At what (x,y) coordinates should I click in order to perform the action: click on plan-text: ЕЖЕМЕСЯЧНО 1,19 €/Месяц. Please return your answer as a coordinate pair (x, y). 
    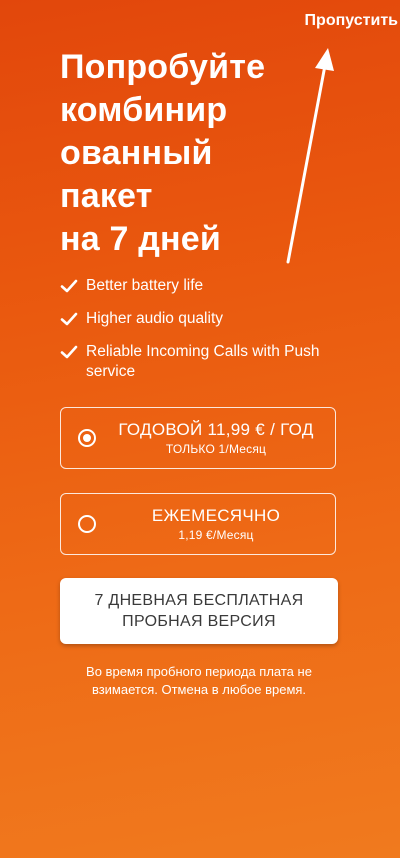
    Looking at the image, I should click on (216, 524).